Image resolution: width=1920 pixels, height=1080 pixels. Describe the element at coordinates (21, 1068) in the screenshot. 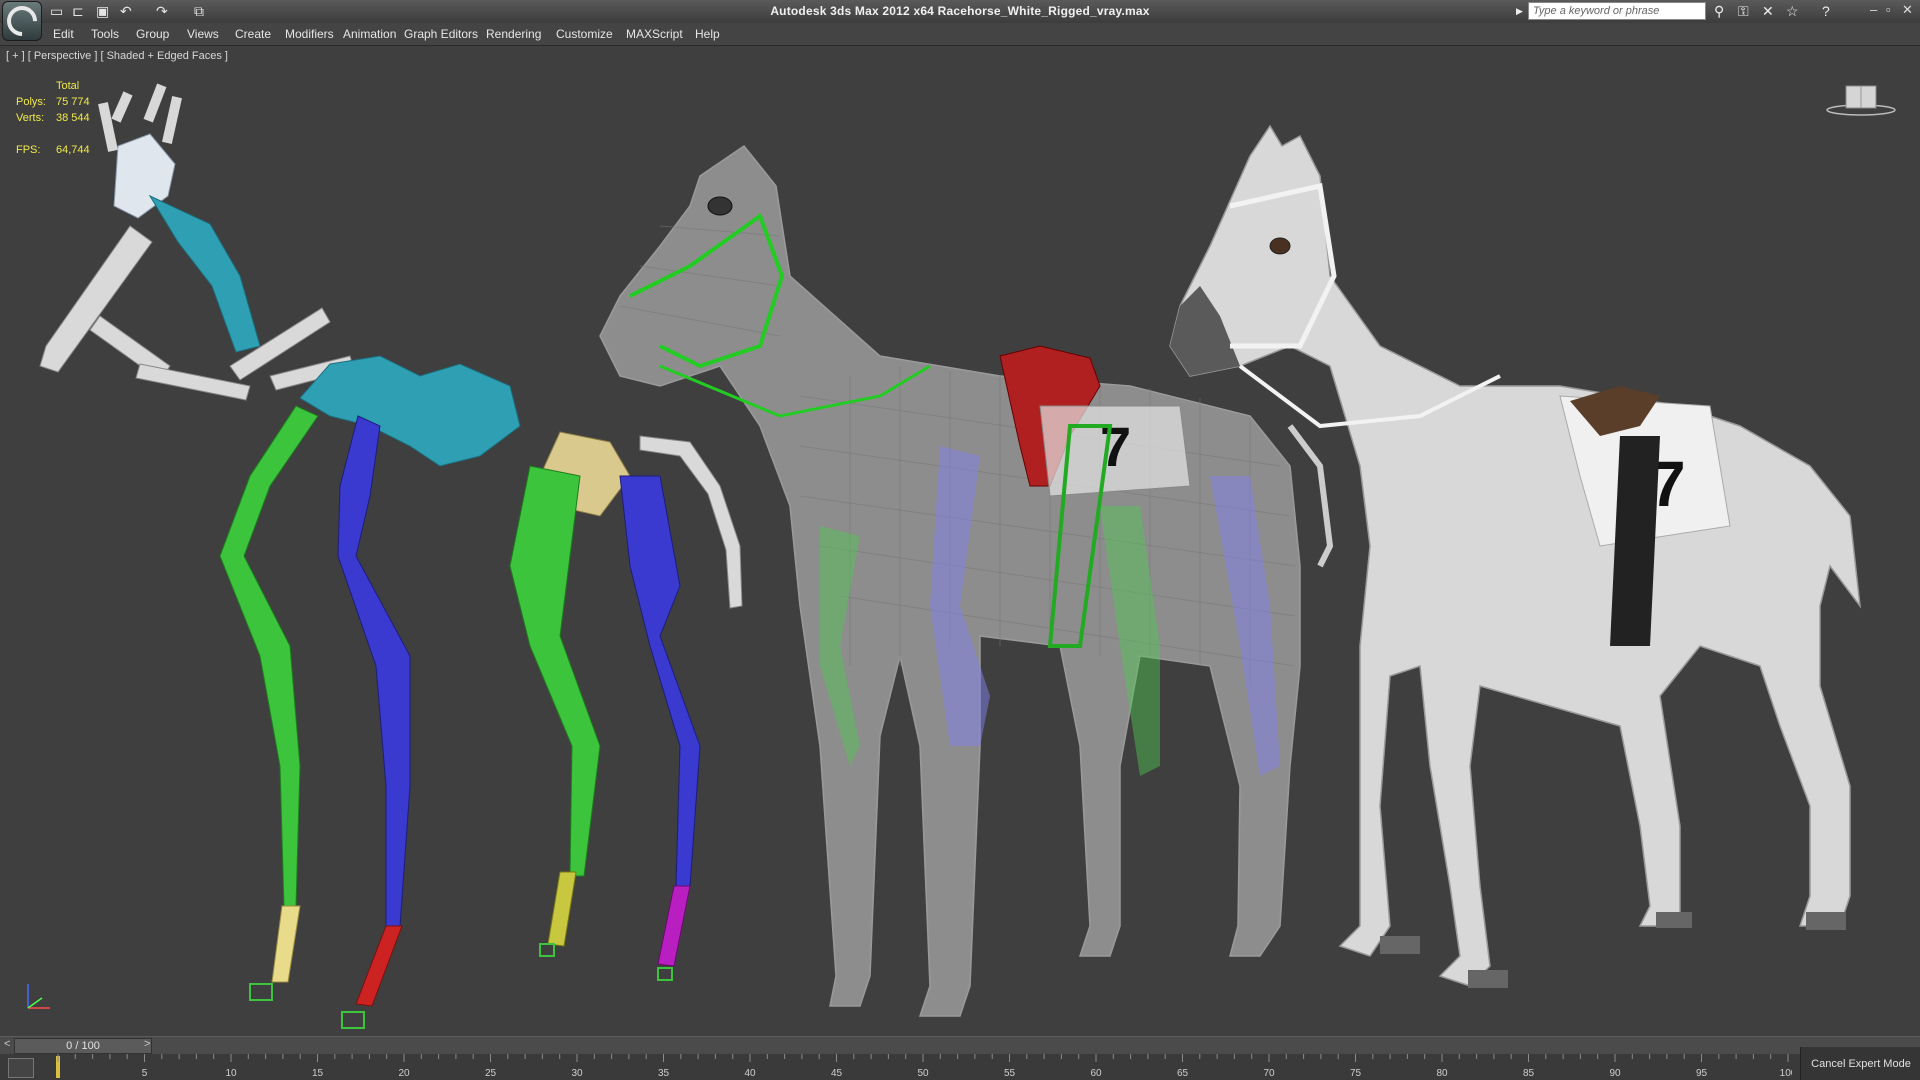

I see `track-bar-icon` at that location.